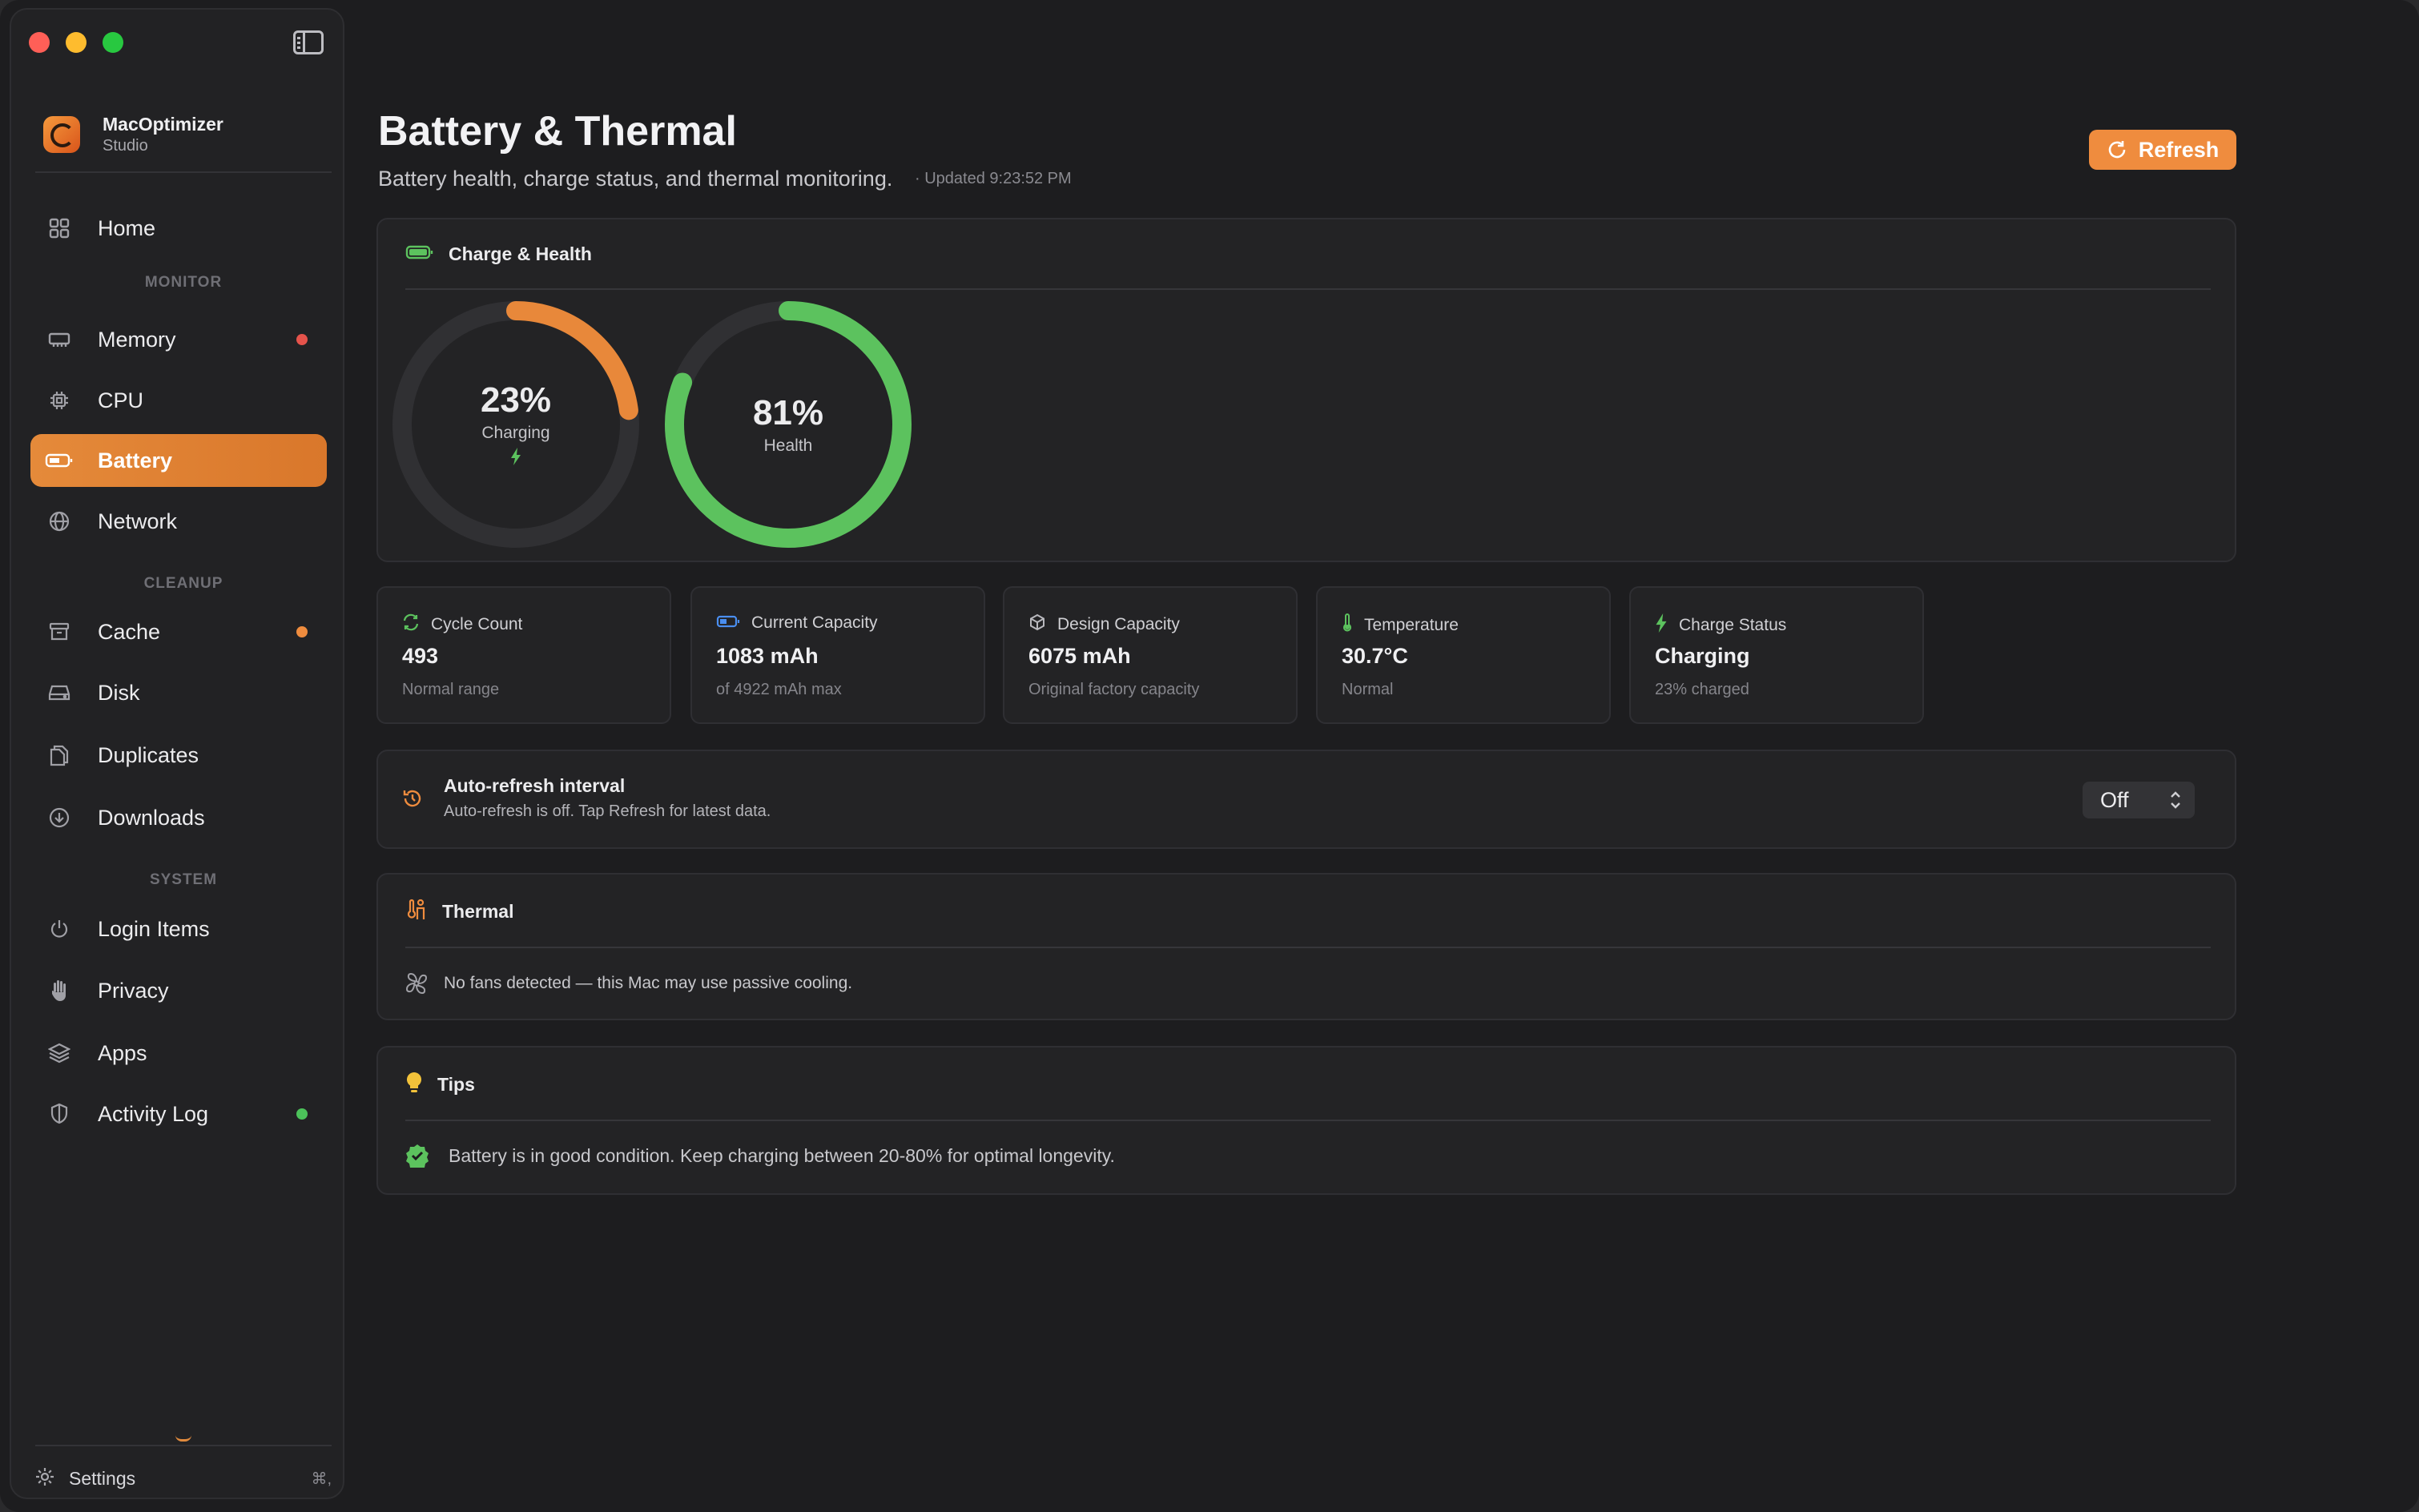  I want to click on app-logo-icon, so click(61, 134).